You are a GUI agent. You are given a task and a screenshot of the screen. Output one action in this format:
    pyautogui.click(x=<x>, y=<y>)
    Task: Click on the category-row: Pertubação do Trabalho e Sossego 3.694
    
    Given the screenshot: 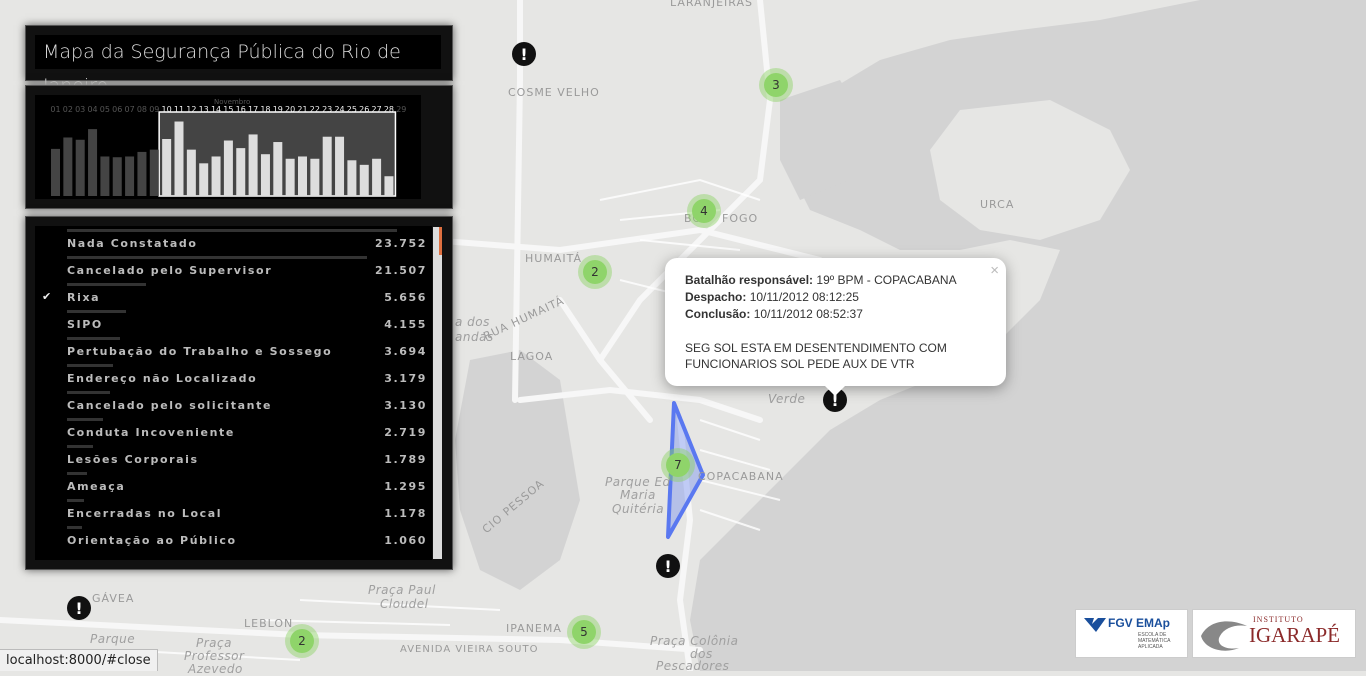 What is the action you would take?
    pyautogui.click(x=233, y=349)
    